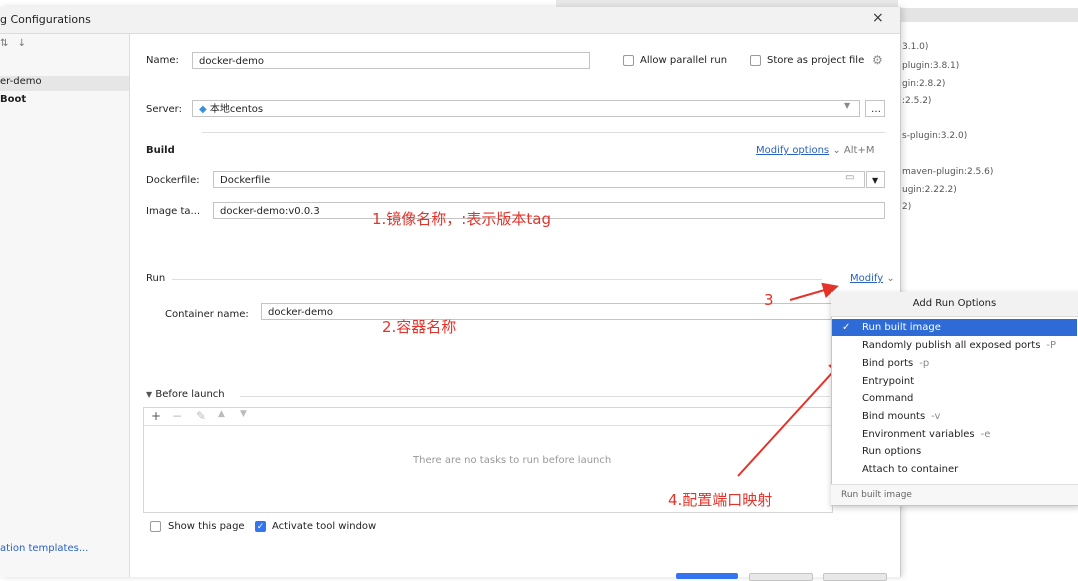 This screenshot has width=1078, height=581. I want to click on arrow-to-bind-ports, so click(791, 418).